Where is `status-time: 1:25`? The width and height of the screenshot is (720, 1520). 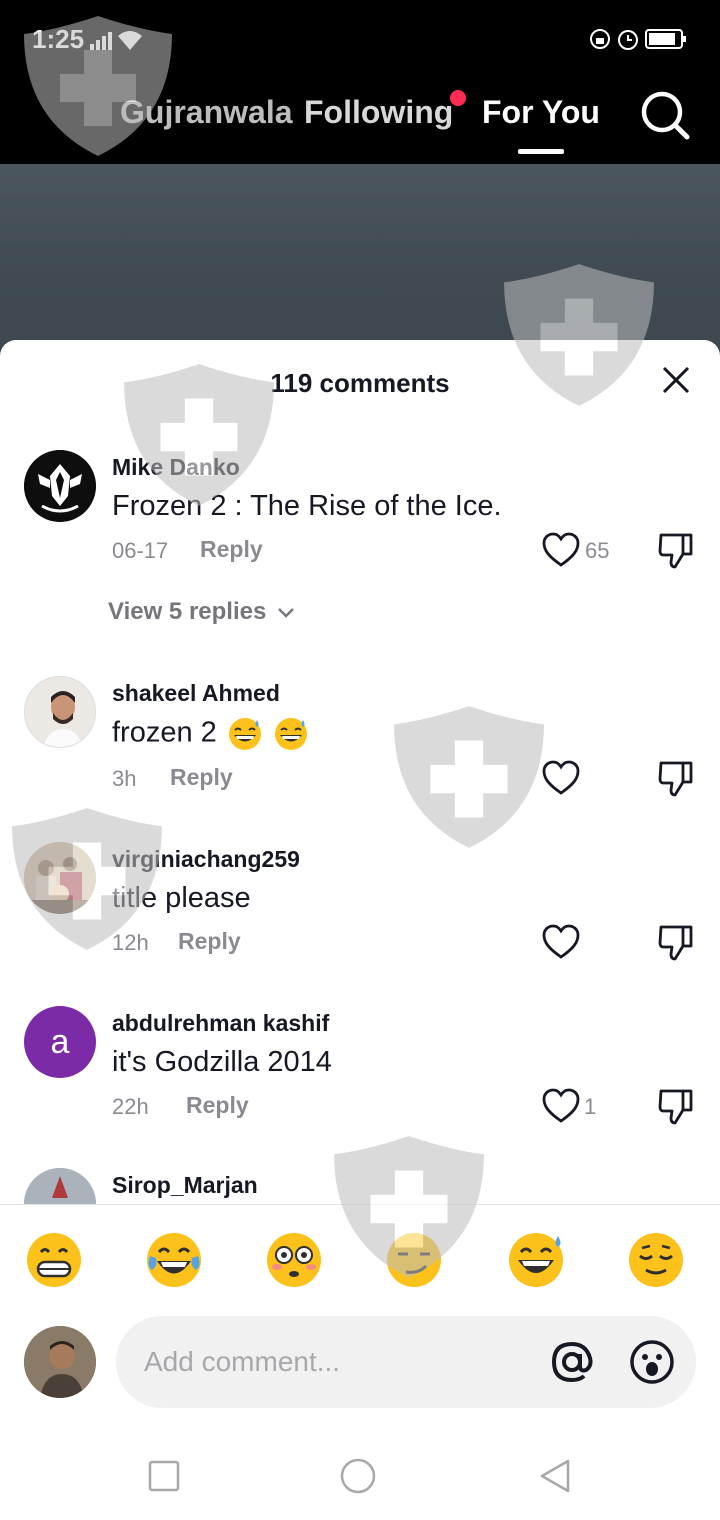 status-time: 1:25 is located at coordinates (58, 39).